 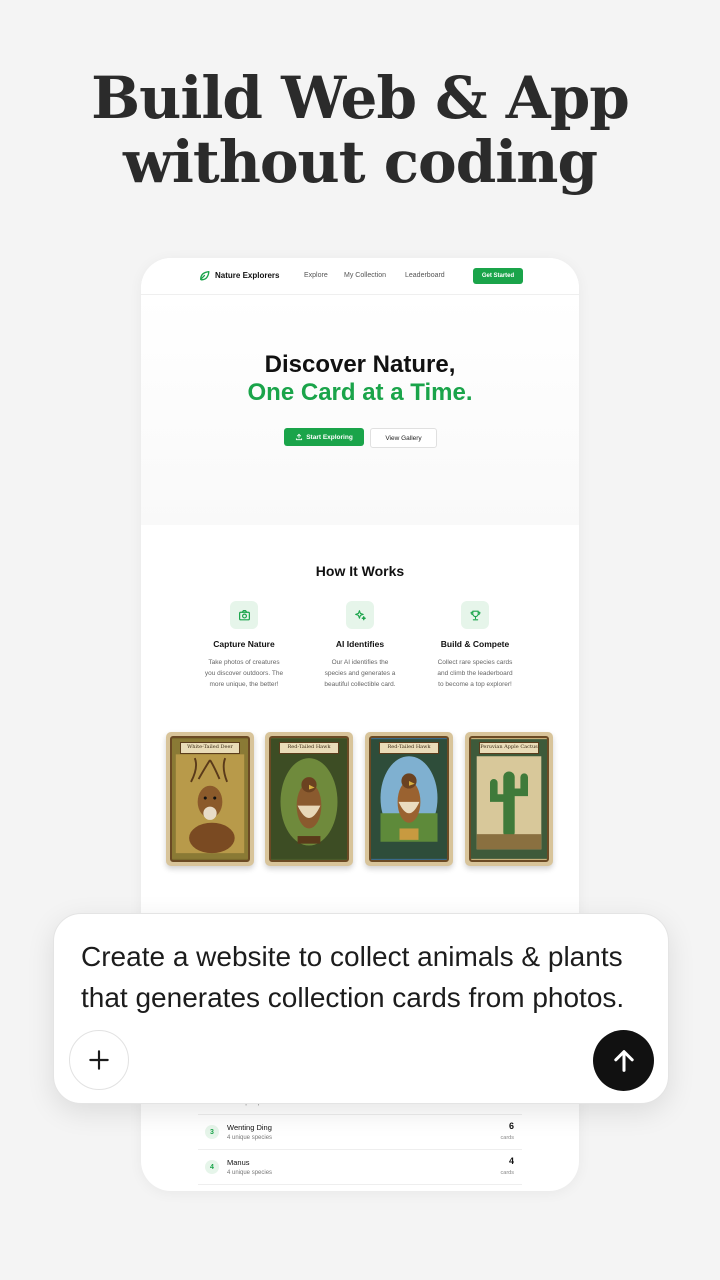 I want to click on headline-line-2: without coding, so click(x=360, y=162).